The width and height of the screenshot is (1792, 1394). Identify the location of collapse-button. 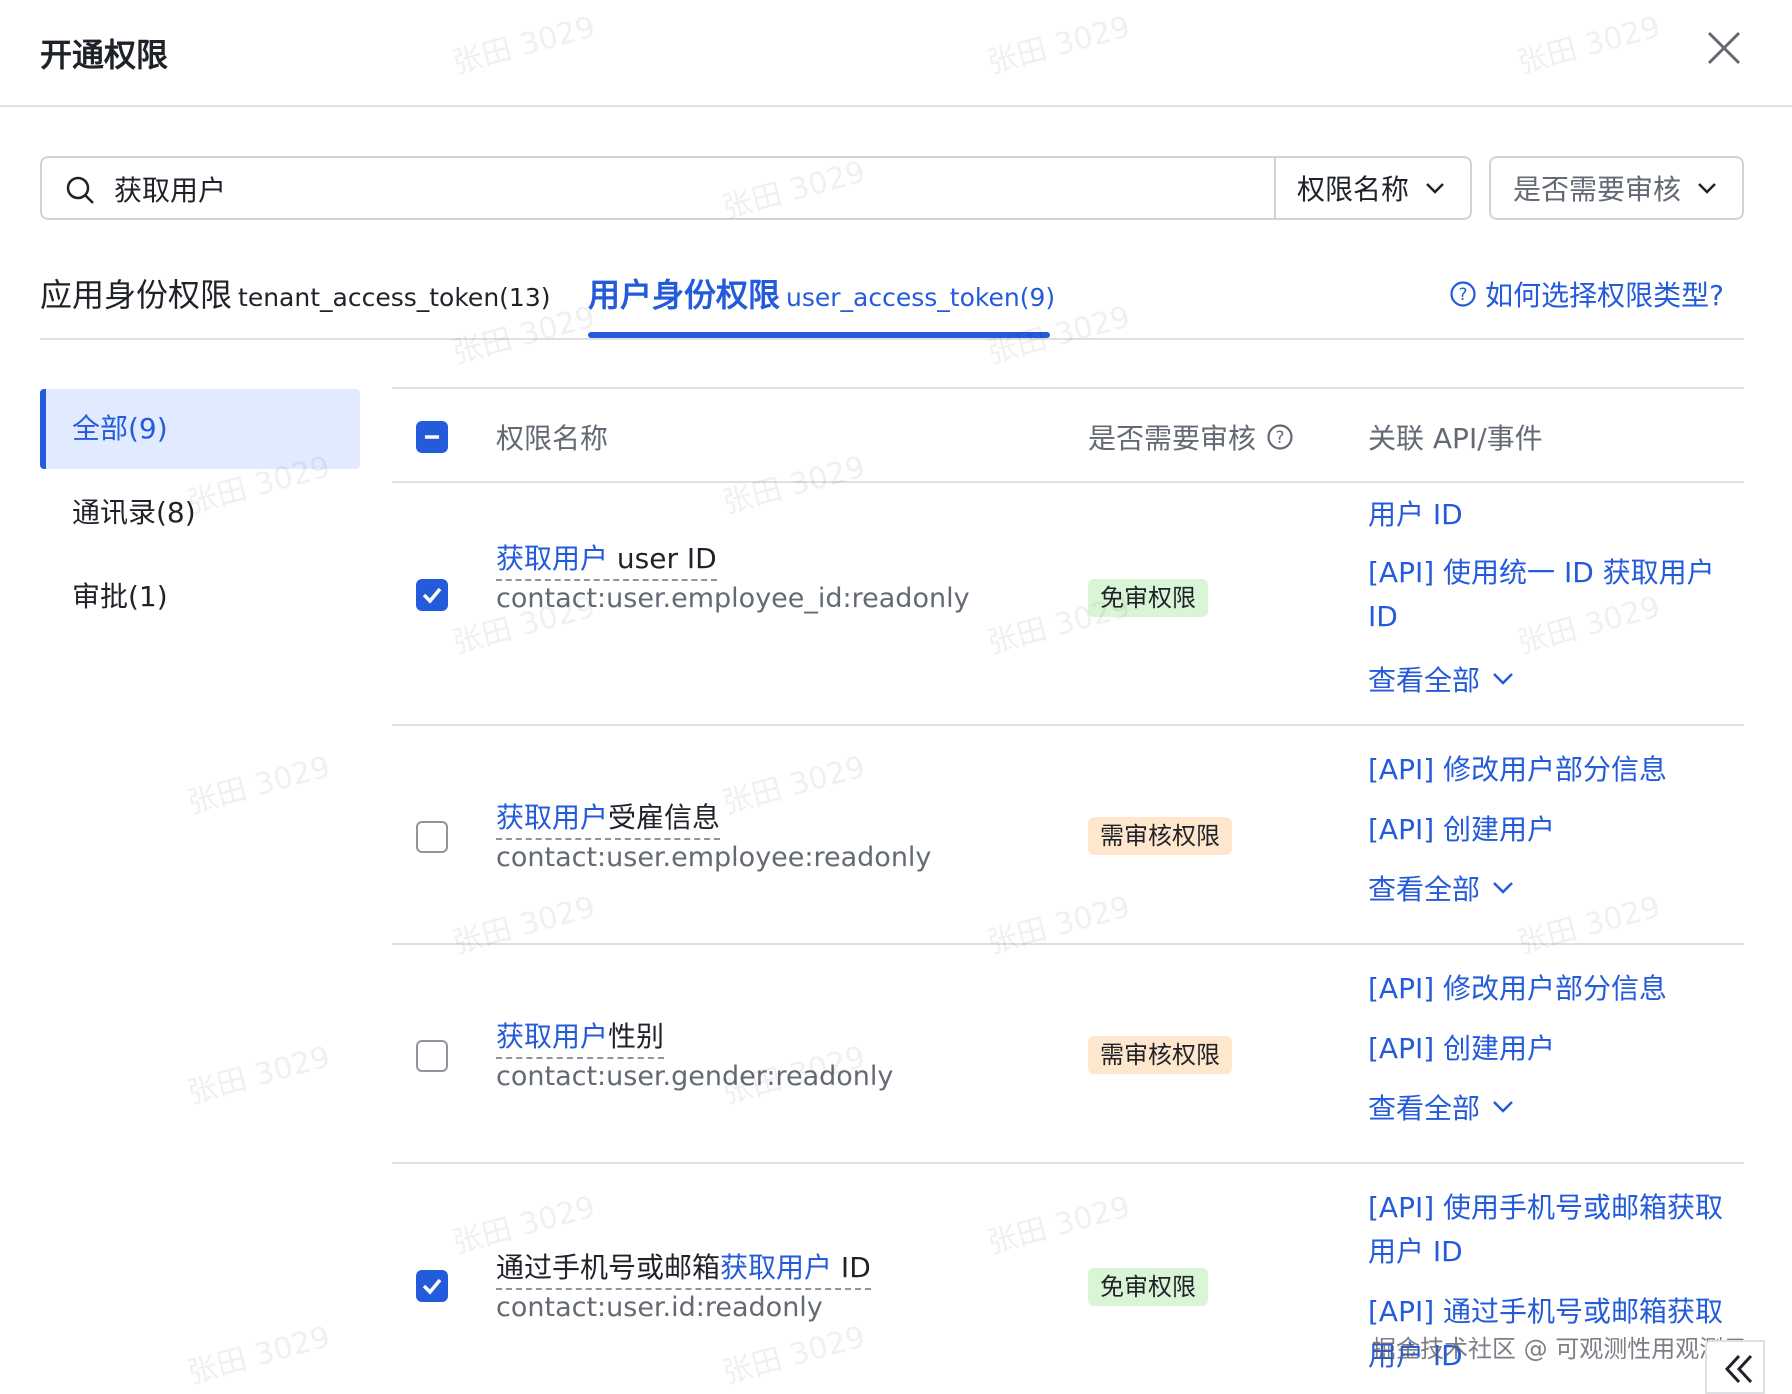
(1735, 1367).